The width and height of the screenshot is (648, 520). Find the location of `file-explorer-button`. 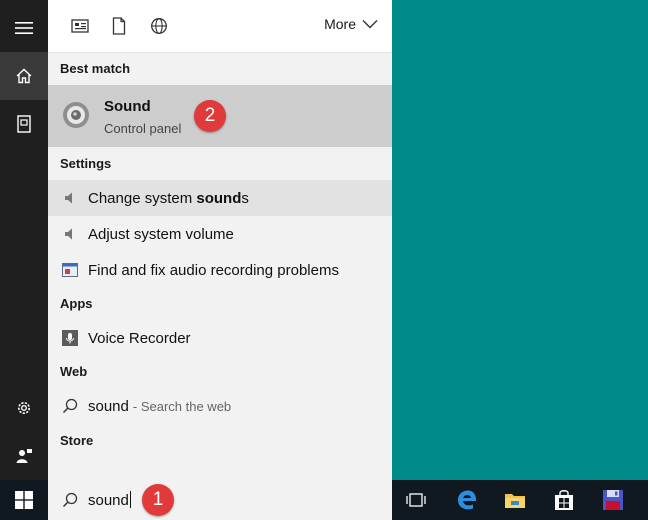

file-explorer-button is located at coordinates (515, 500).